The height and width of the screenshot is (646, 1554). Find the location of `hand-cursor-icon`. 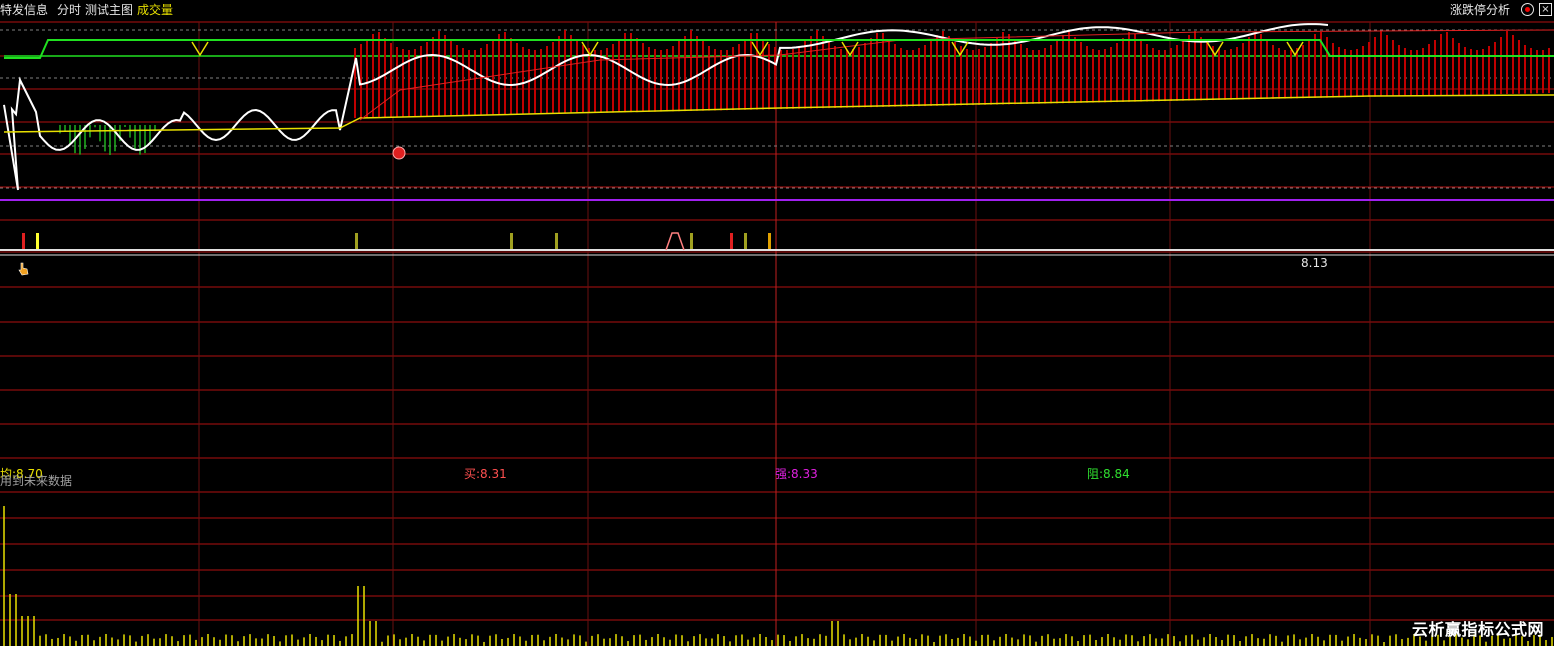

hand-cursor-icon is located at coordinates (23, 269).